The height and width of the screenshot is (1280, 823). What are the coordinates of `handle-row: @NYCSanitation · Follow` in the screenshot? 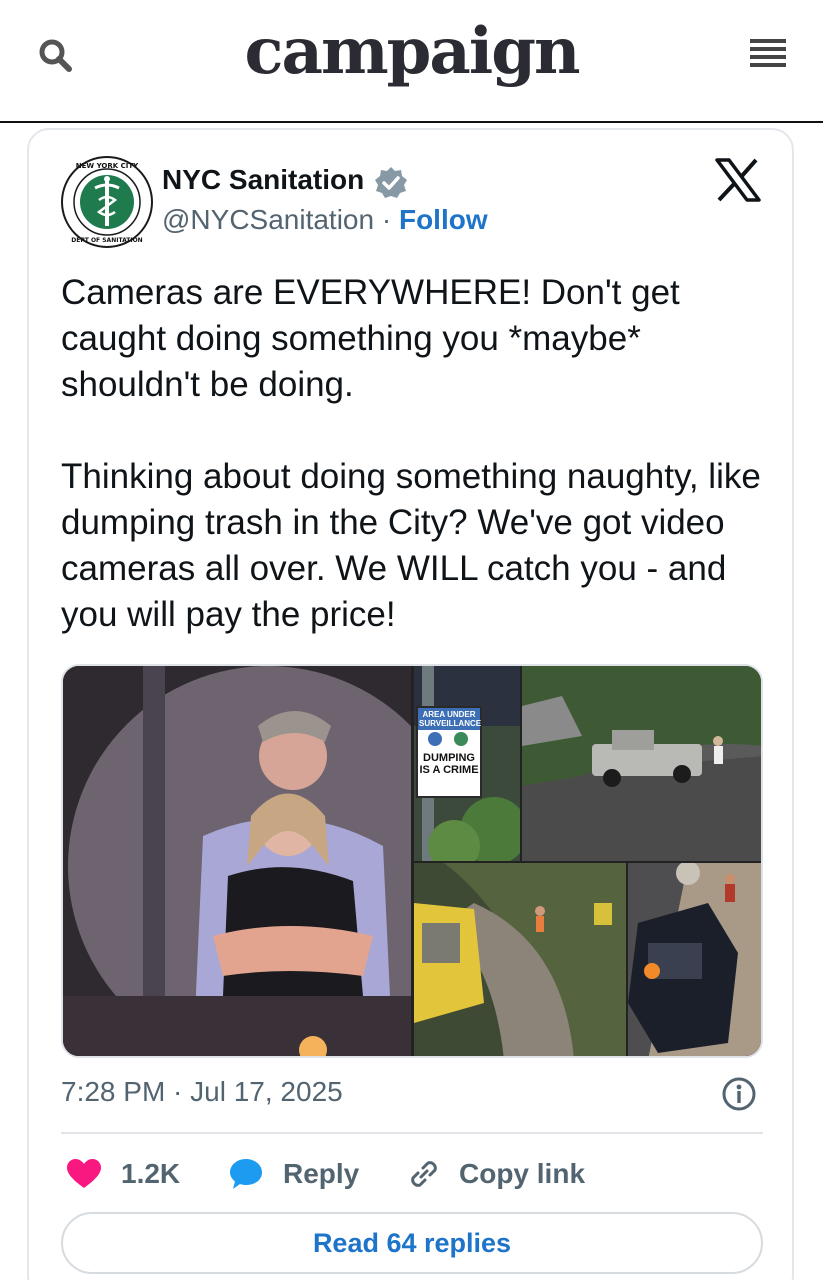 It's located at (325, 220).